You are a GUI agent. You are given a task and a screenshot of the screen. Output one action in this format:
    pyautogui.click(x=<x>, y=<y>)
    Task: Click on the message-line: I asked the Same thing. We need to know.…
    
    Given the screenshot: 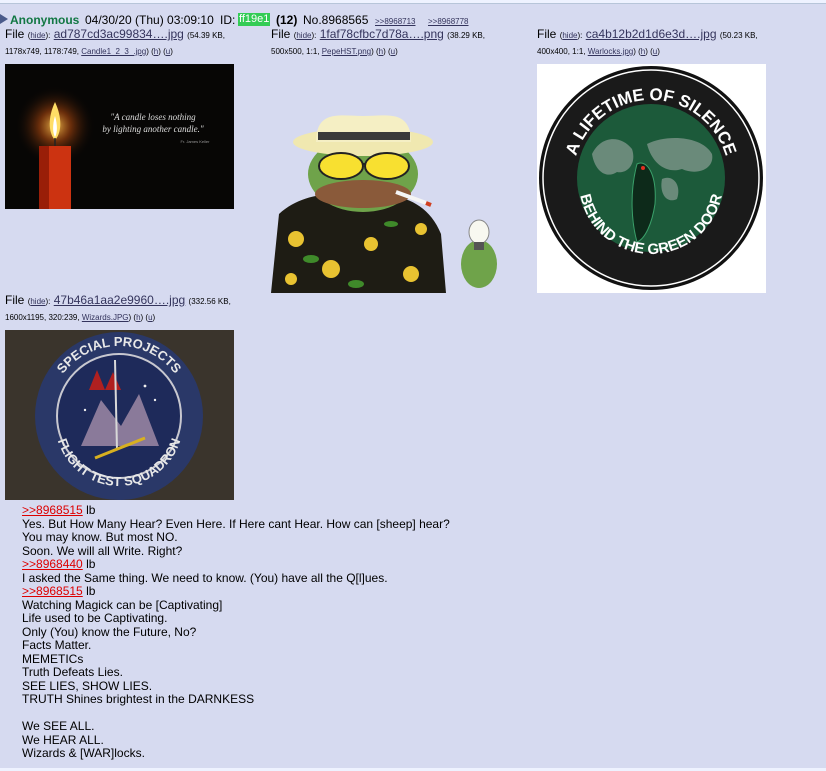 What is the action you would take?
    pyautogui.click(x=205, y=577)
    